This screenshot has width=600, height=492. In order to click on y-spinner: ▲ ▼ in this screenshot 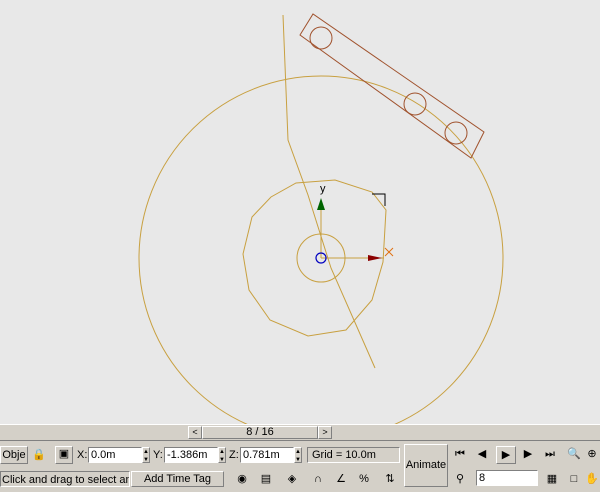, I will do `click(222, 455)`.